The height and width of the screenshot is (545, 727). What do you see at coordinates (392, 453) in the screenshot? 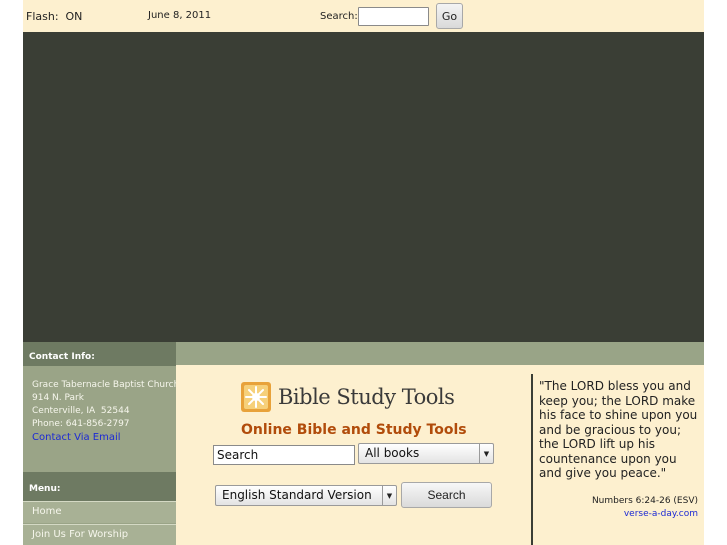
I see `books-selected-value: All books` at bounding box center [392, 453].